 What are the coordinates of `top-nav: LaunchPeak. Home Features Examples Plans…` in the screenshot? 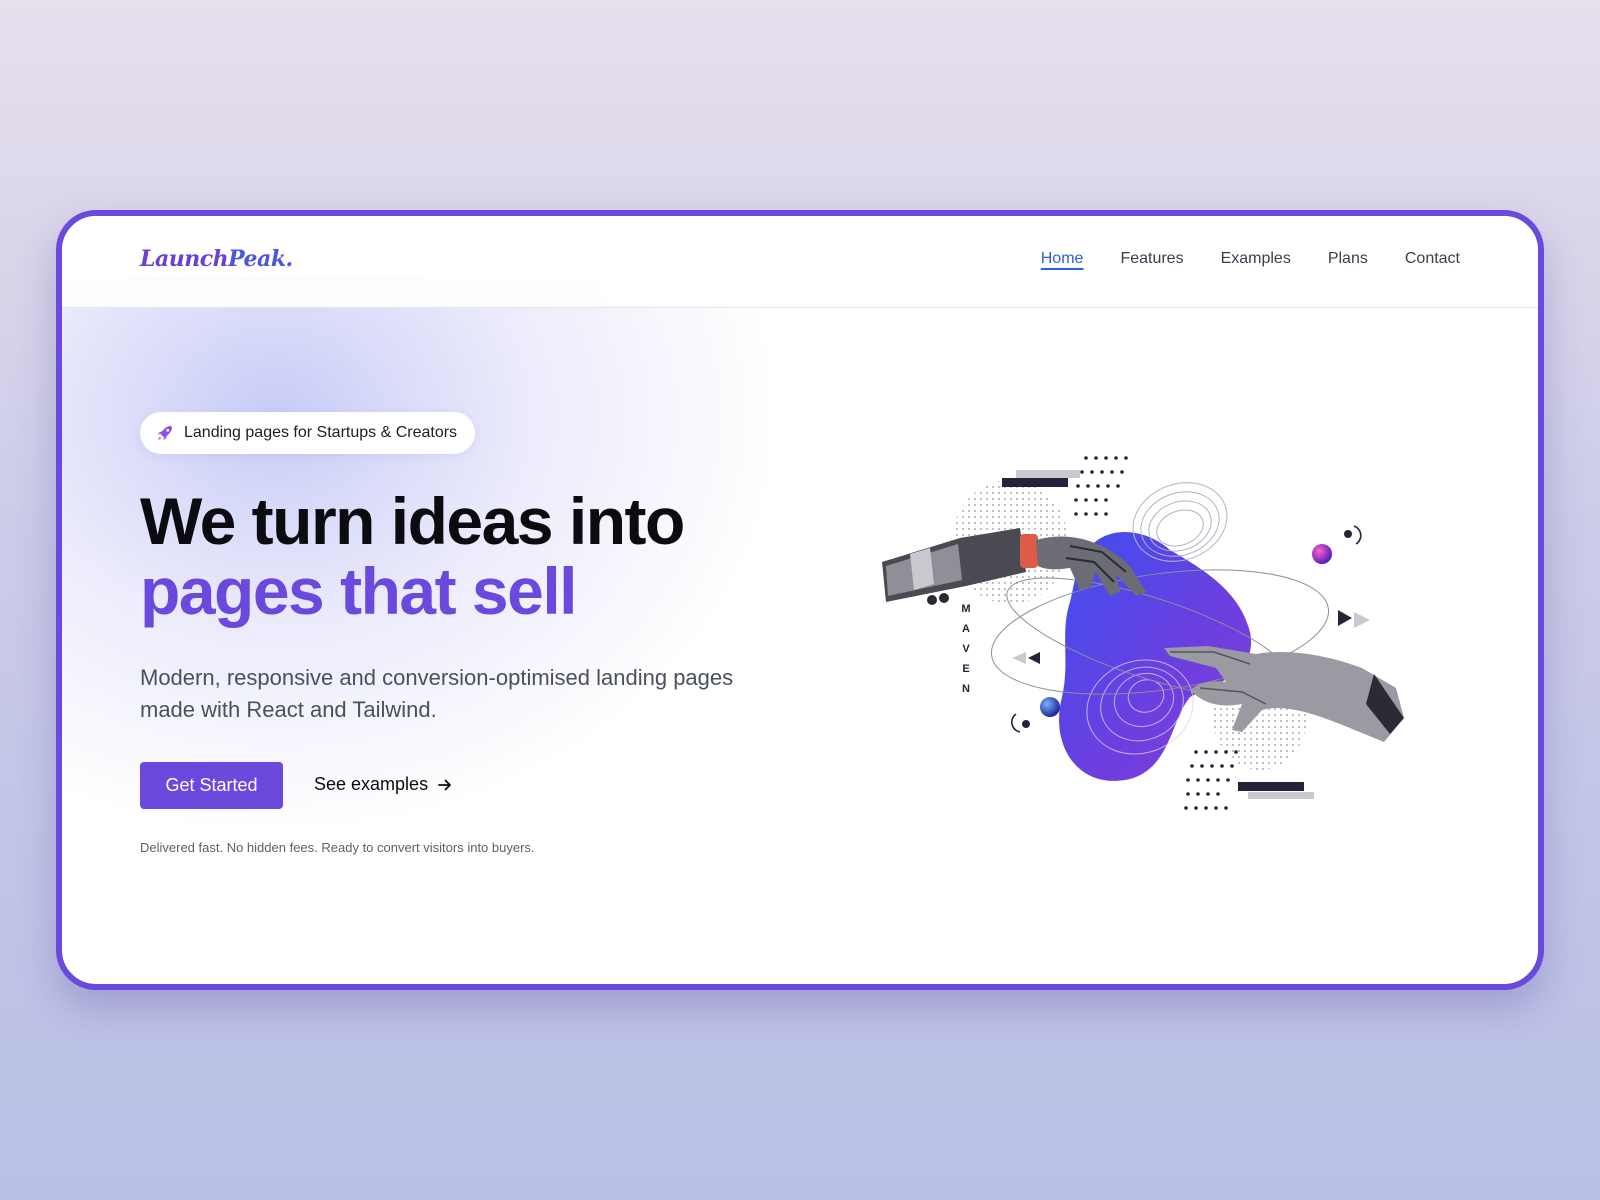 It's located at (800, 262).